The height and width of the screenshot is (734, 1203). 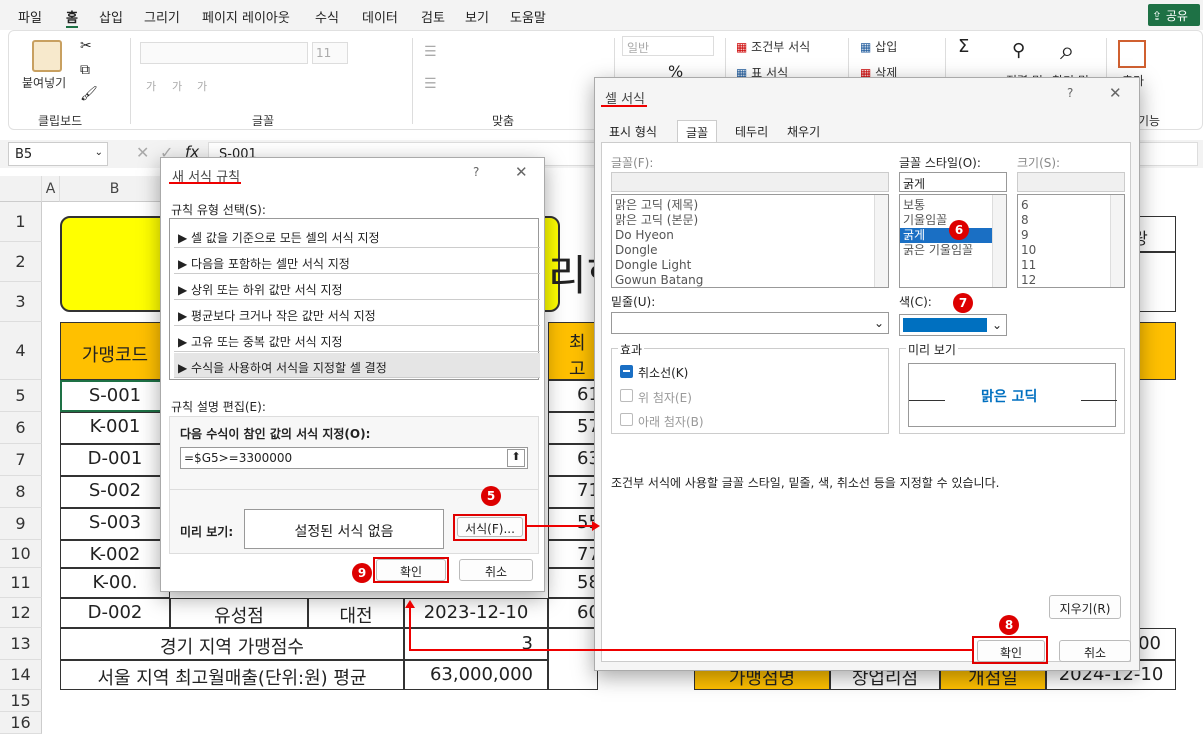 I want to click on step-badge-5: 5, so click(x=491, y=496).